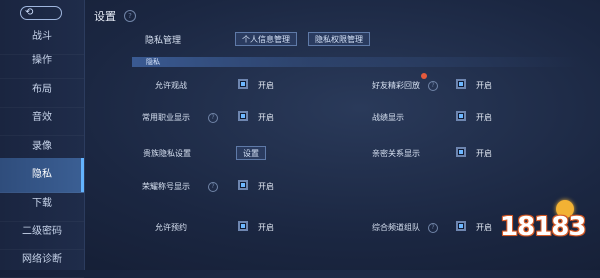 Image resolution: width=600 pixels, height=278 pixels. I want to click on general-channel-team-on-text: 开启, so click(484, 227).